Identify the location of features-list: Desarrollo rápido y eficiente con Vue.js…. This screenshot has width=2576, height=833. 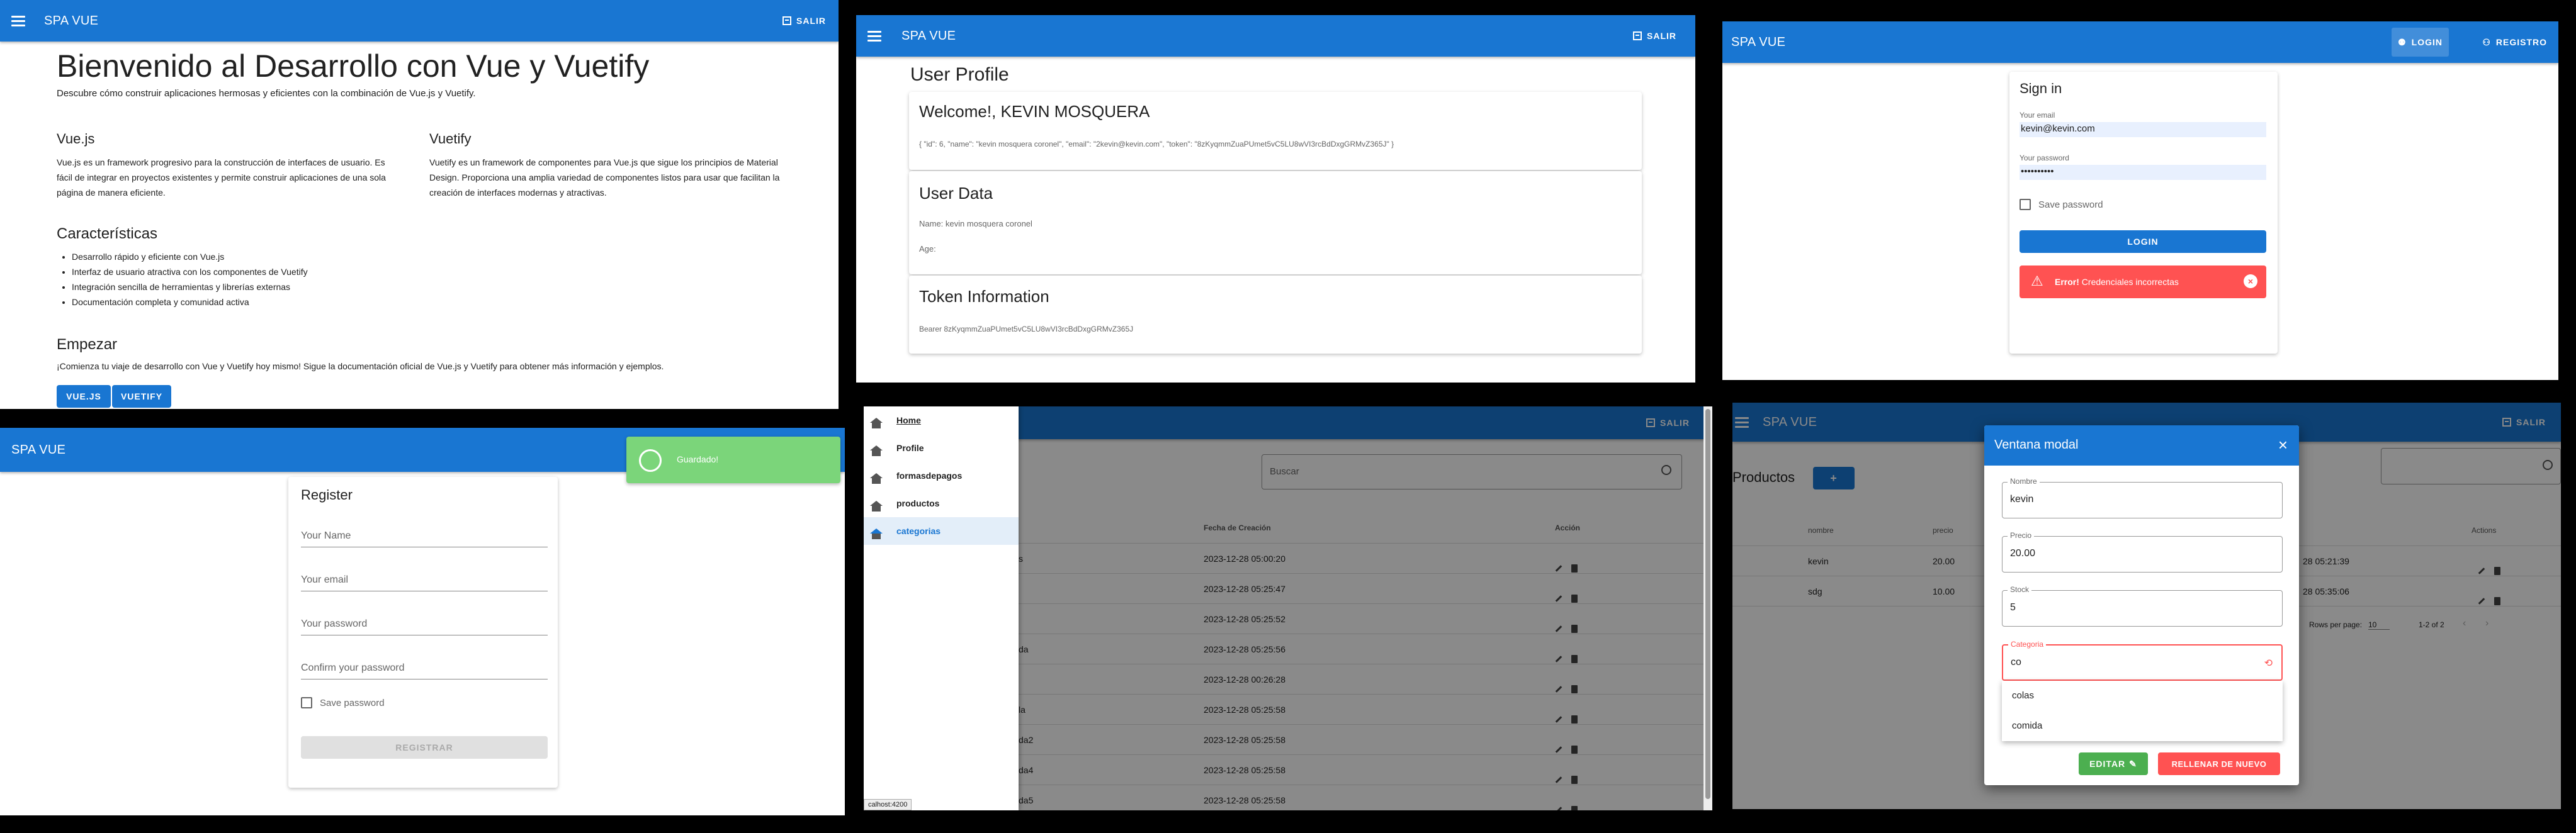
(190, 279).